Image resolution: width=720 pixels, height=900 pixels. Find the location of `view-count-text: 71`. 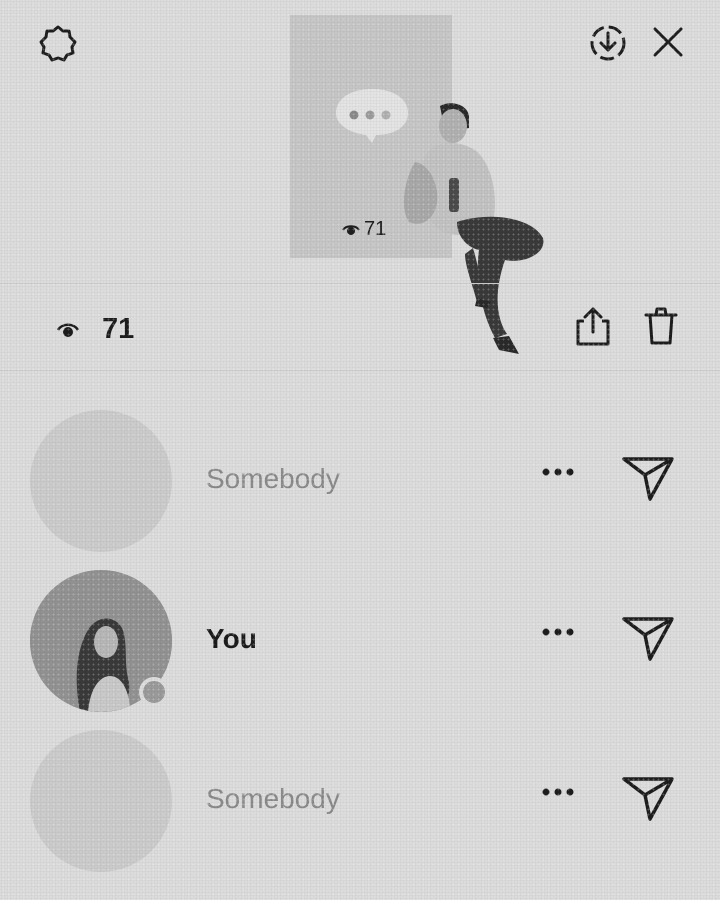

view-count-text: 71 is located at coordinates (118, 329).